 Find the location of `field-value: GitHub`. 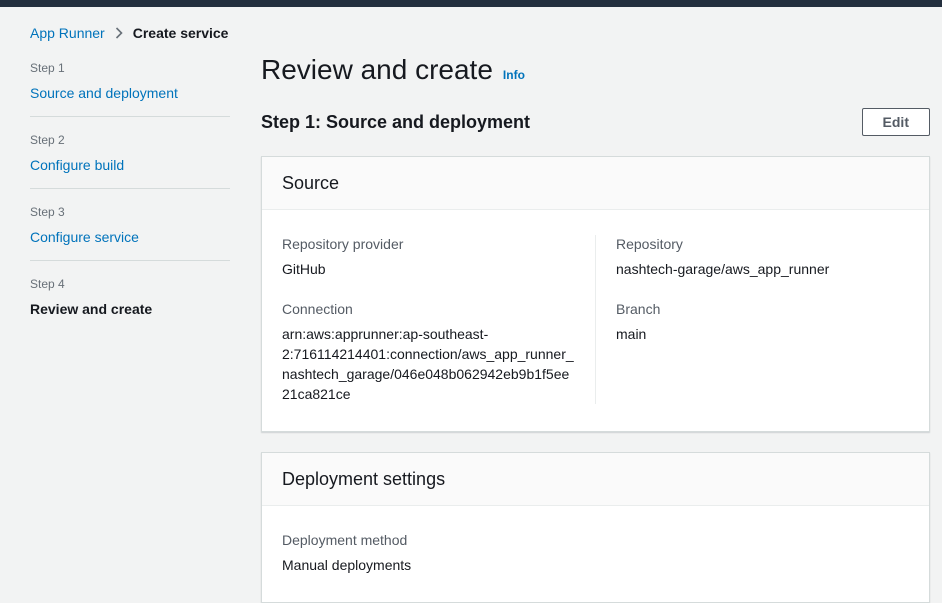

field-value: GitHub is located at coordinates (304, 269).